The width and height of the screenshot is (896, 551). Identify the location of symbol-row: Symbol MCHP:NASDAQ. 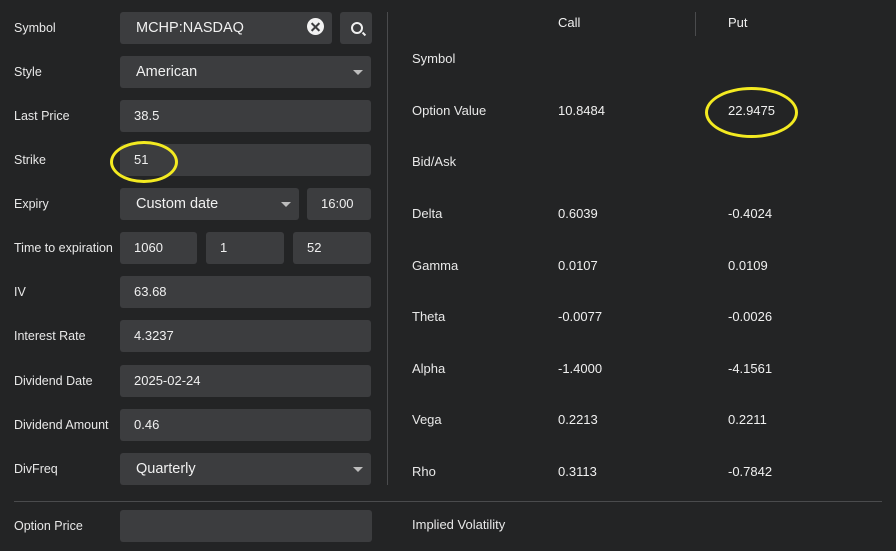
(192, 28).